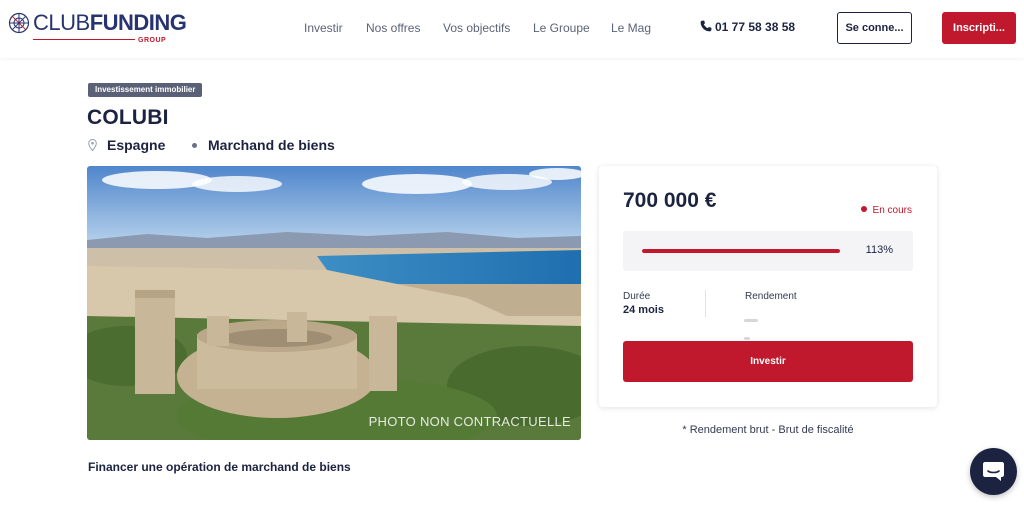 The height and width of the screenshot is (505, 1024). What do you see at coordinates (768, 361) in the screenshot?
I see `invest-button: Investir` at bounding box center [768, 361].